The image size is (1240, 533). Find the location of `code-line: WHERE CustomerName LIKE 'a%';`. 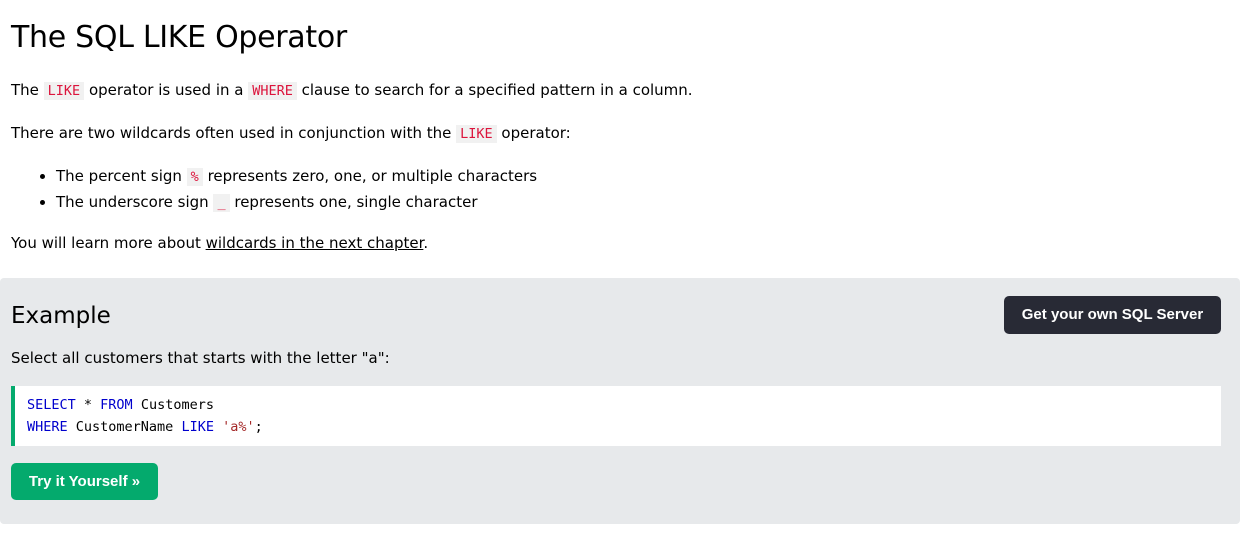

code-line: WHERE CustomerName LIKE 'a%'; is located at coordinates (624, 427).